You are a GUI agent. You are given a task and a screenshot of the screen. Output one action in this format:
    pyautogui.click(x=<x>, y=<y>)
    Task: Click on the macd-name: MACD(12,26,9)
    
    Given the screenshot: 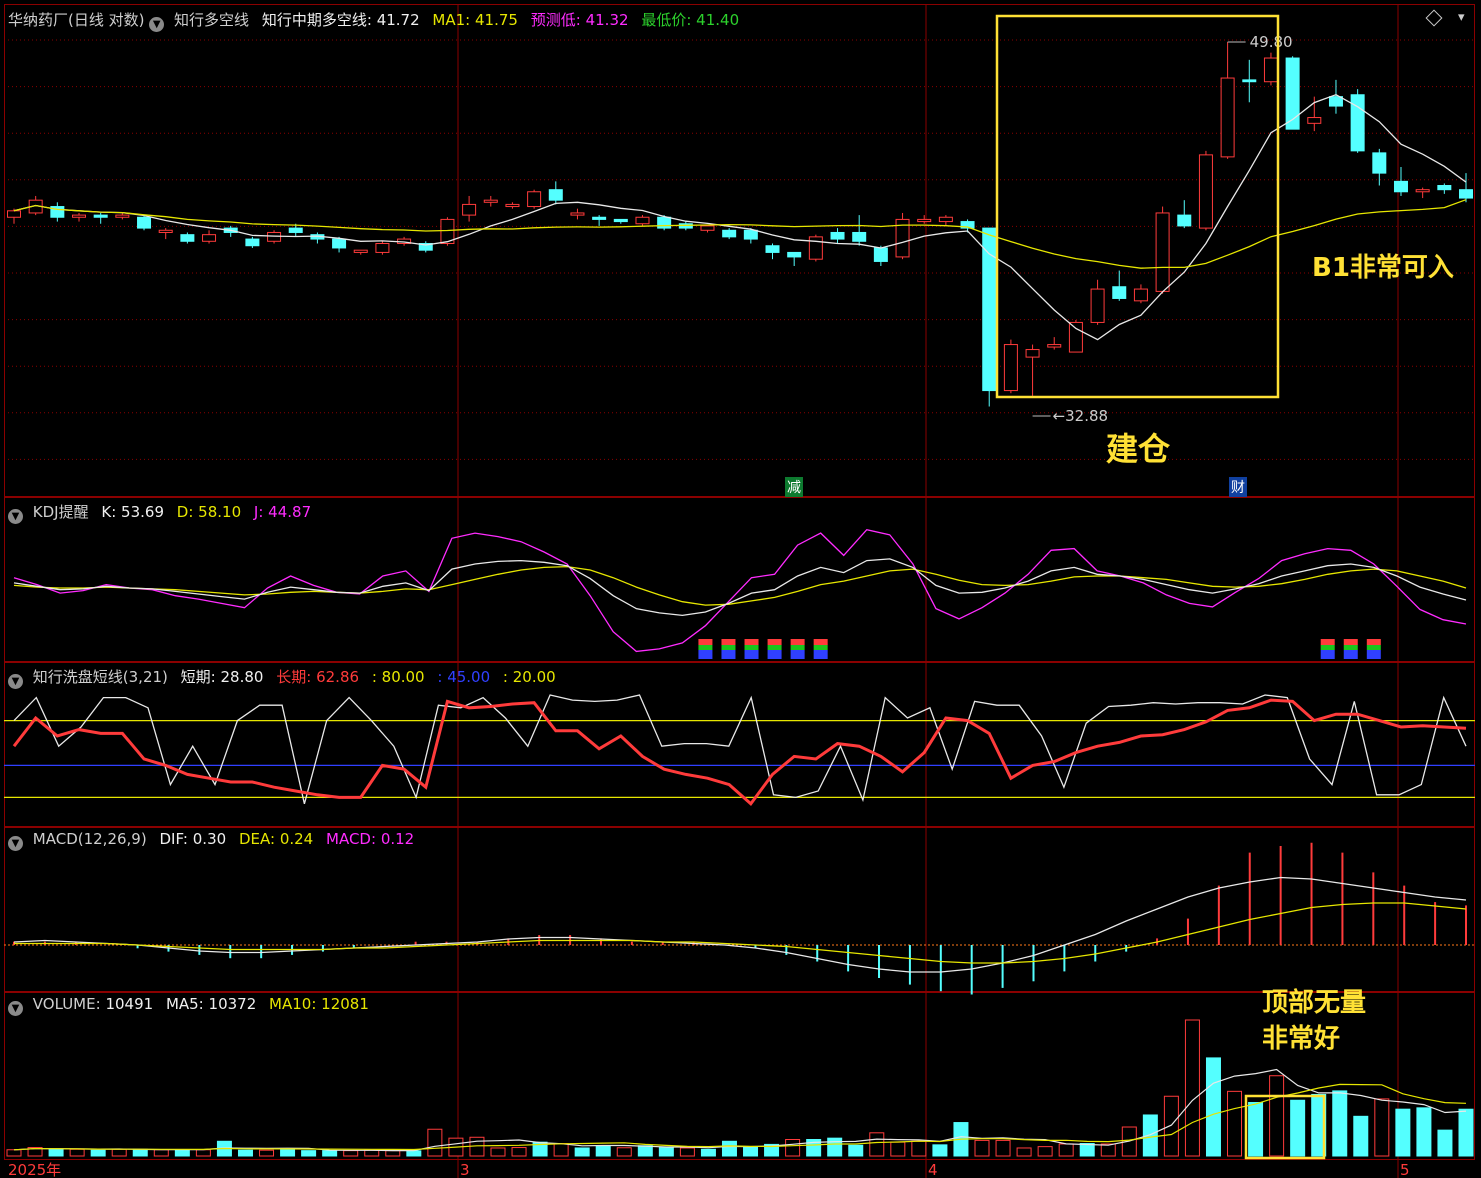 What is the action you would take?
    pyautogui.click(x=90, y=839)
    